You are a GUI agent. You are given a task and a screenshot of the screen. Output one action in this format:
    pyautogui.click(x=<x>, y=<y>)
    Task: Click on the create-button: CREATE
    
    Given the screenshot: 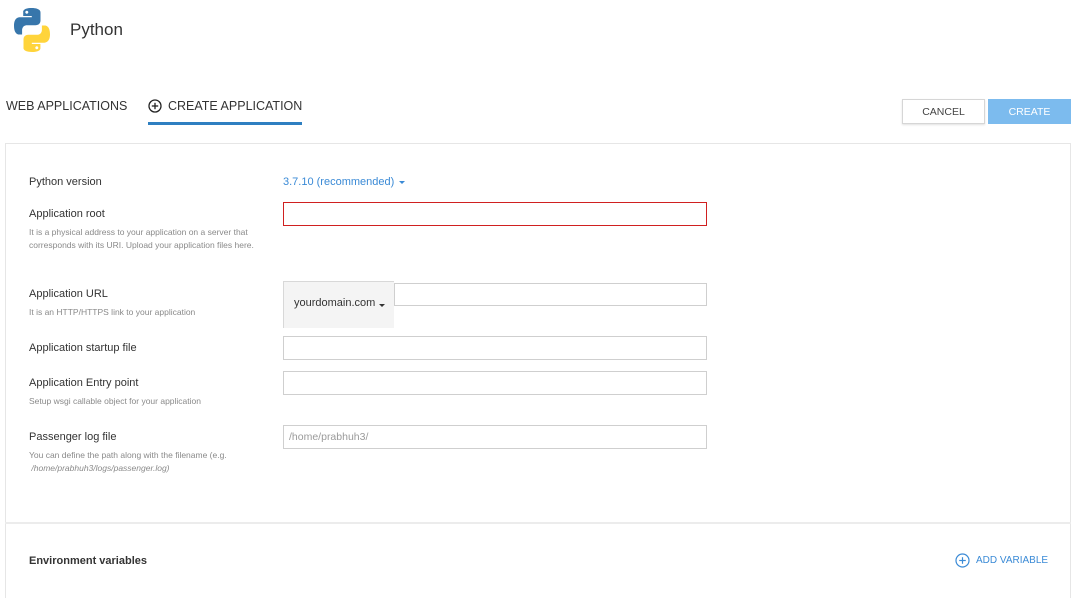 What is the action you would take?
    pyautogui.click(x=1029, y=111)
    